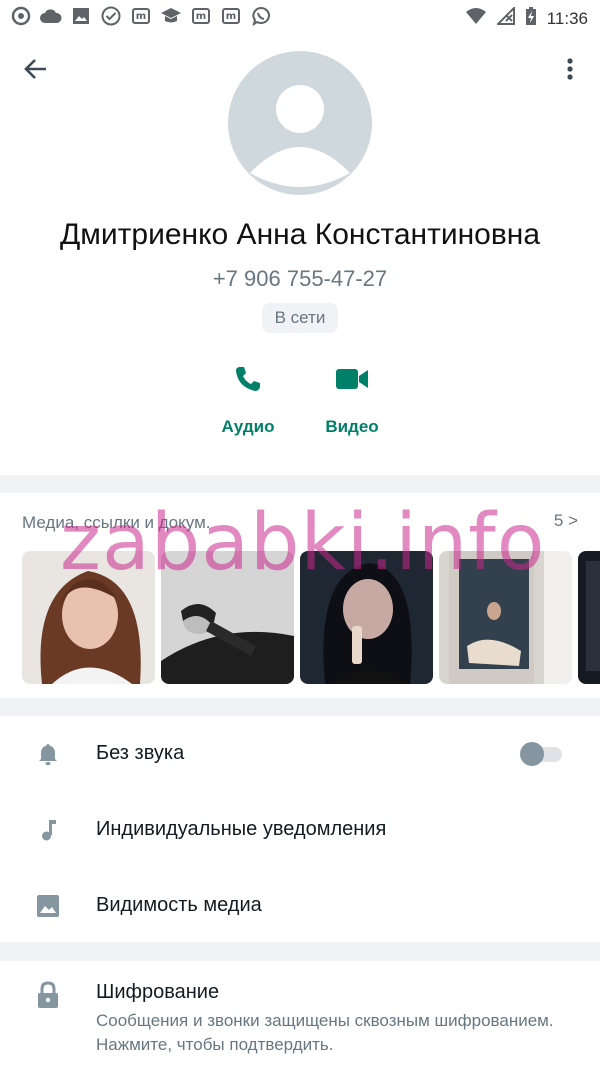 Image resolution: width=600 pixels, height=1067 pixels. Describe the element at coordinates (116, 523) in the screenshot. I see `media-section-title: Медиа, ссылки и докум.` at that location.